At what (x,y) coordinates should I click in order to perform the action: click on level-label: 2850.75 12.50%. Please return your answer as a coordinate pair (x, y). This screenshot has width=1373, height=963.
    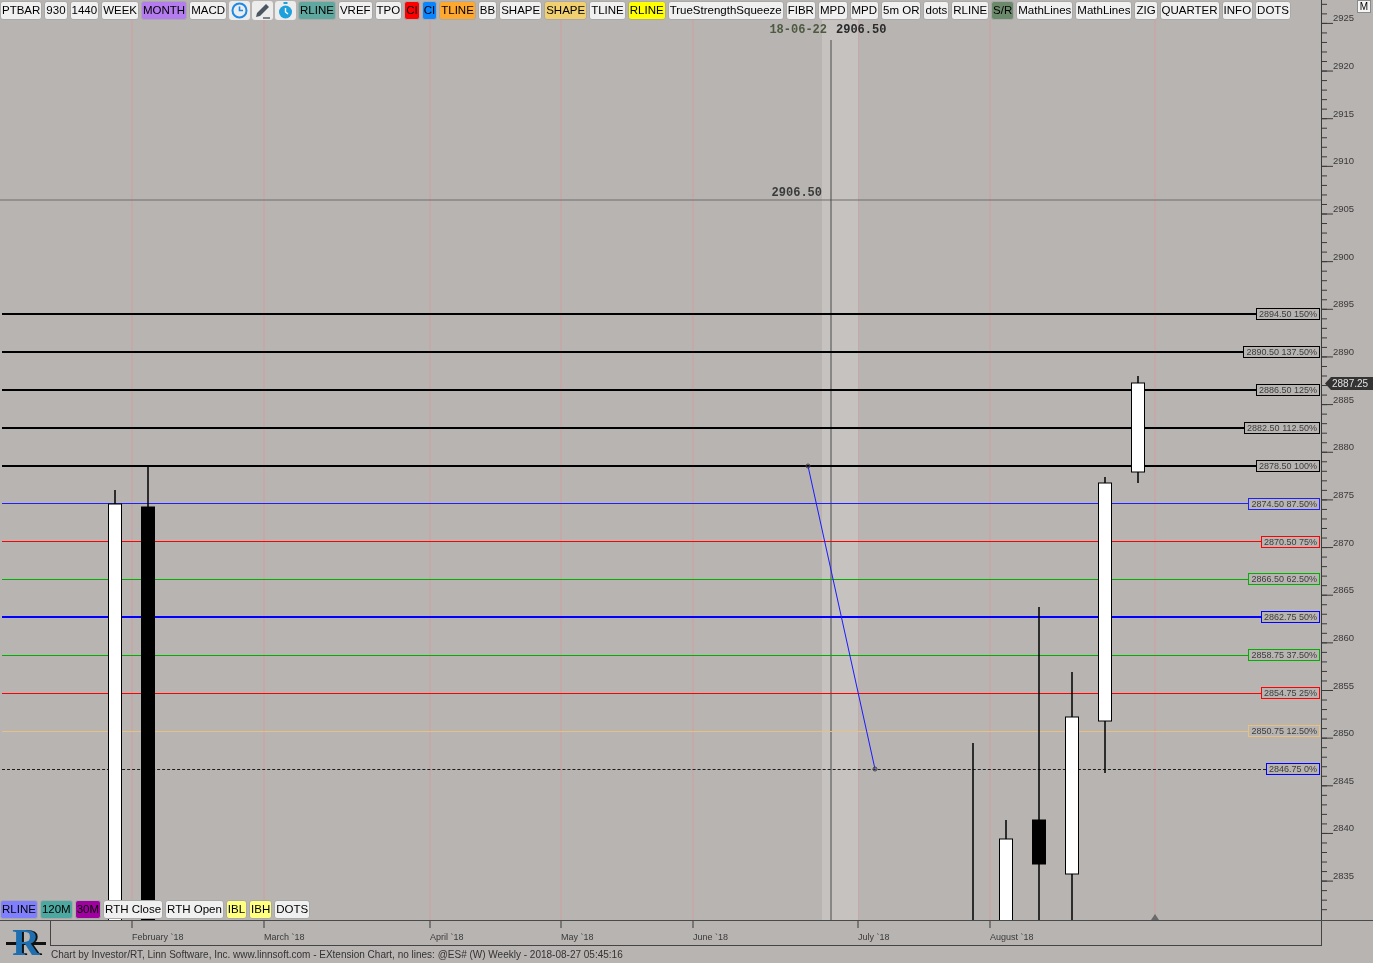
    Looking at the image, I should click on (1284, 731).